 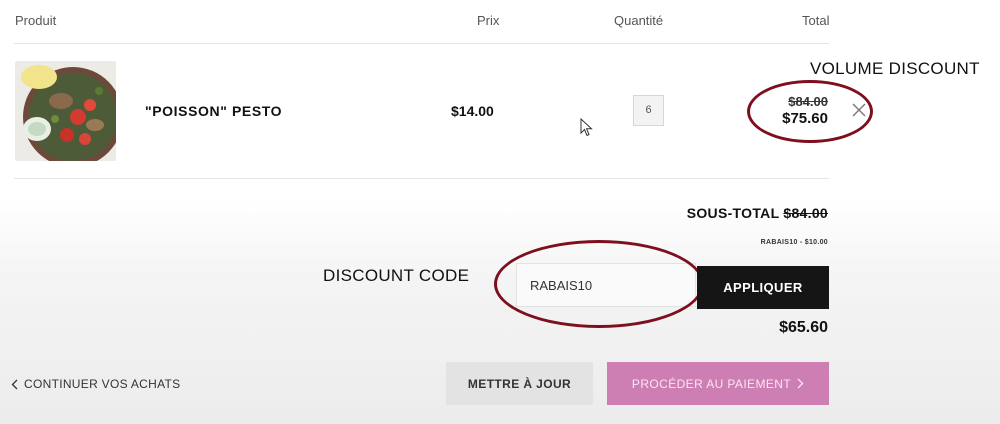 I want to click on volume-discount-annotation: VOLUME DISCOUNT, so click(x=895, y=68).